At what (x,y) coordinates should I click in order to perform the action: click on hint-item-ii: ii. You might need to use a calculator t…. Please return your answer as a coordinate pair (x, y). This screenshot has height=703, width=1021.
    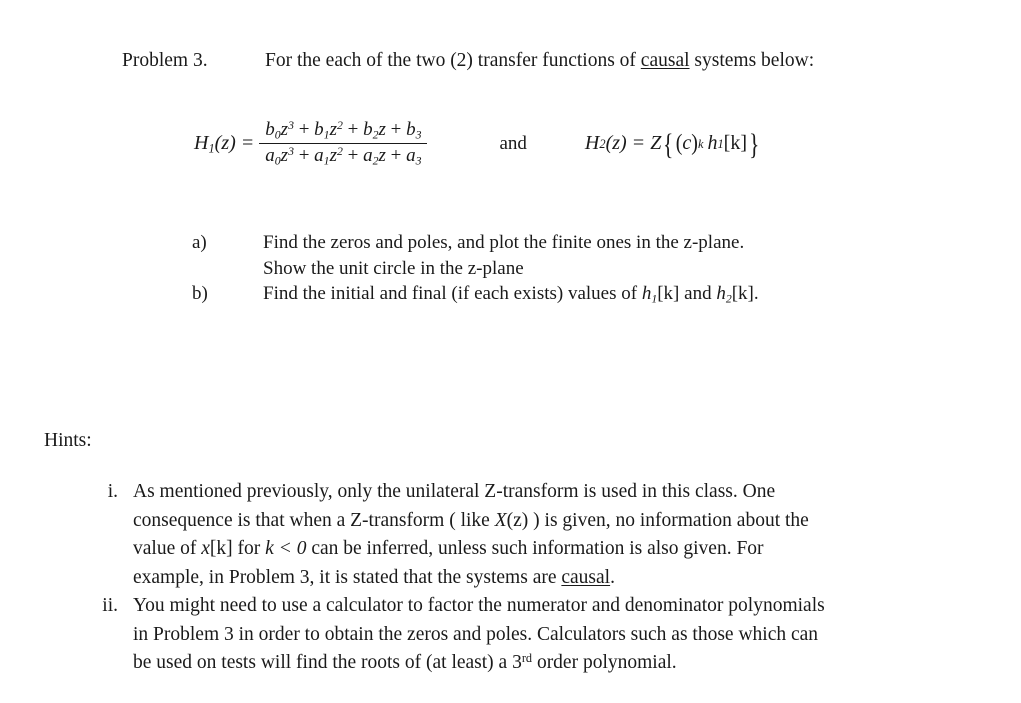
    Looking at the image, I should click on (528, 635).